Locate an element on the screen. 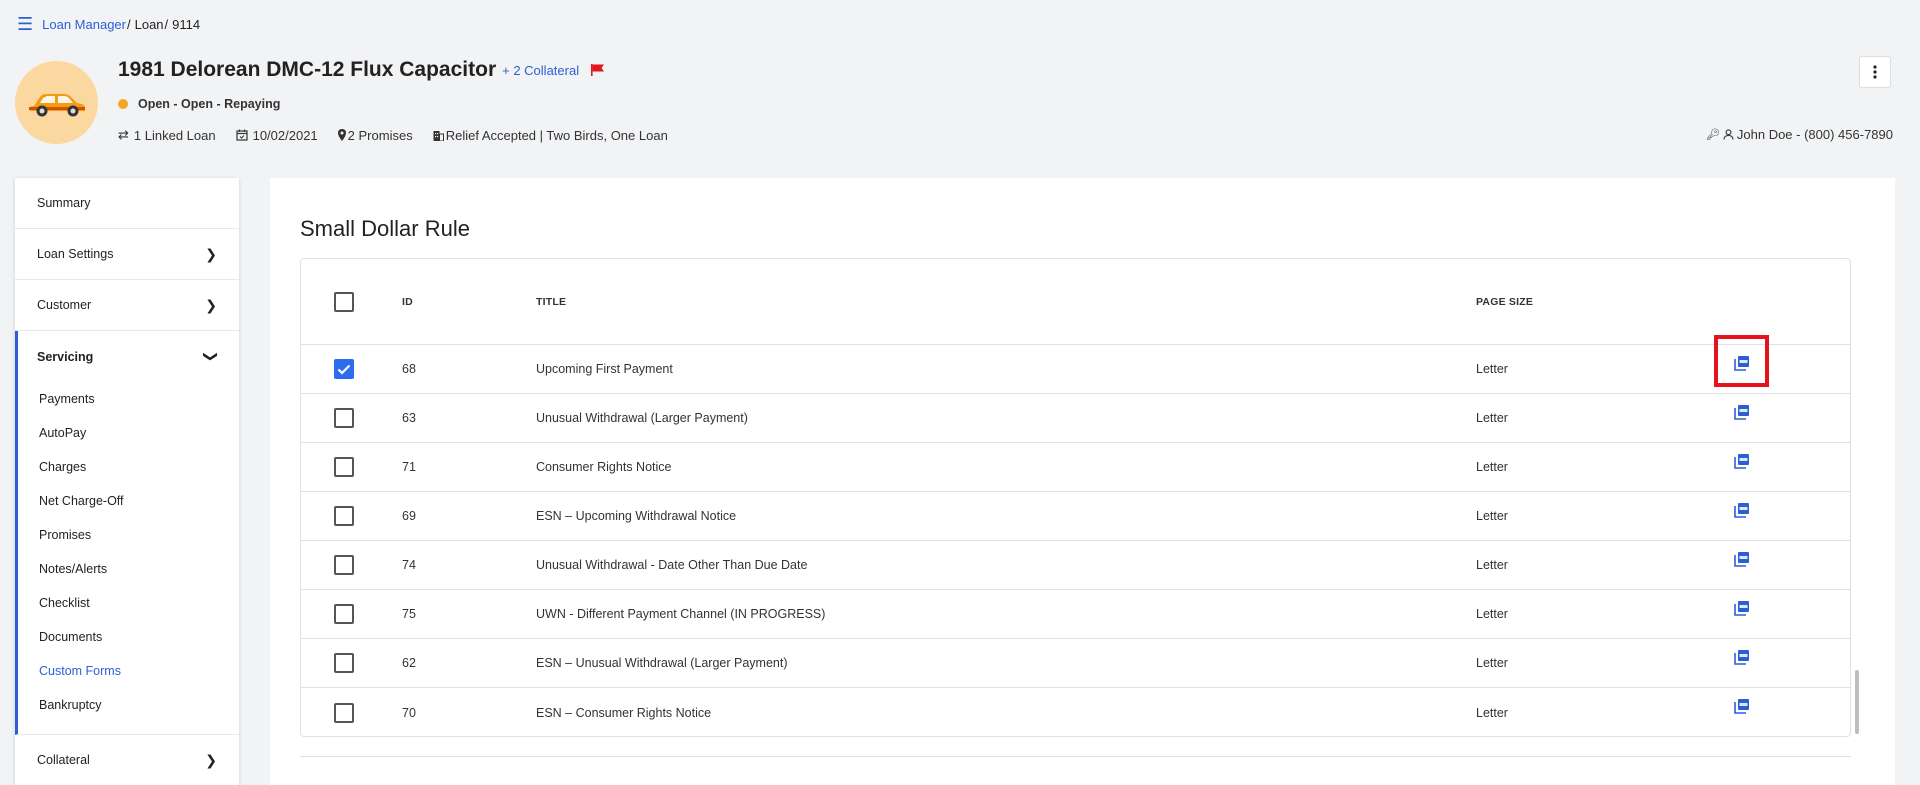 The width and height of the screenshot is (1920, 785). loan-status: Open - Open - Repaying is located at coordinates (199, 104).